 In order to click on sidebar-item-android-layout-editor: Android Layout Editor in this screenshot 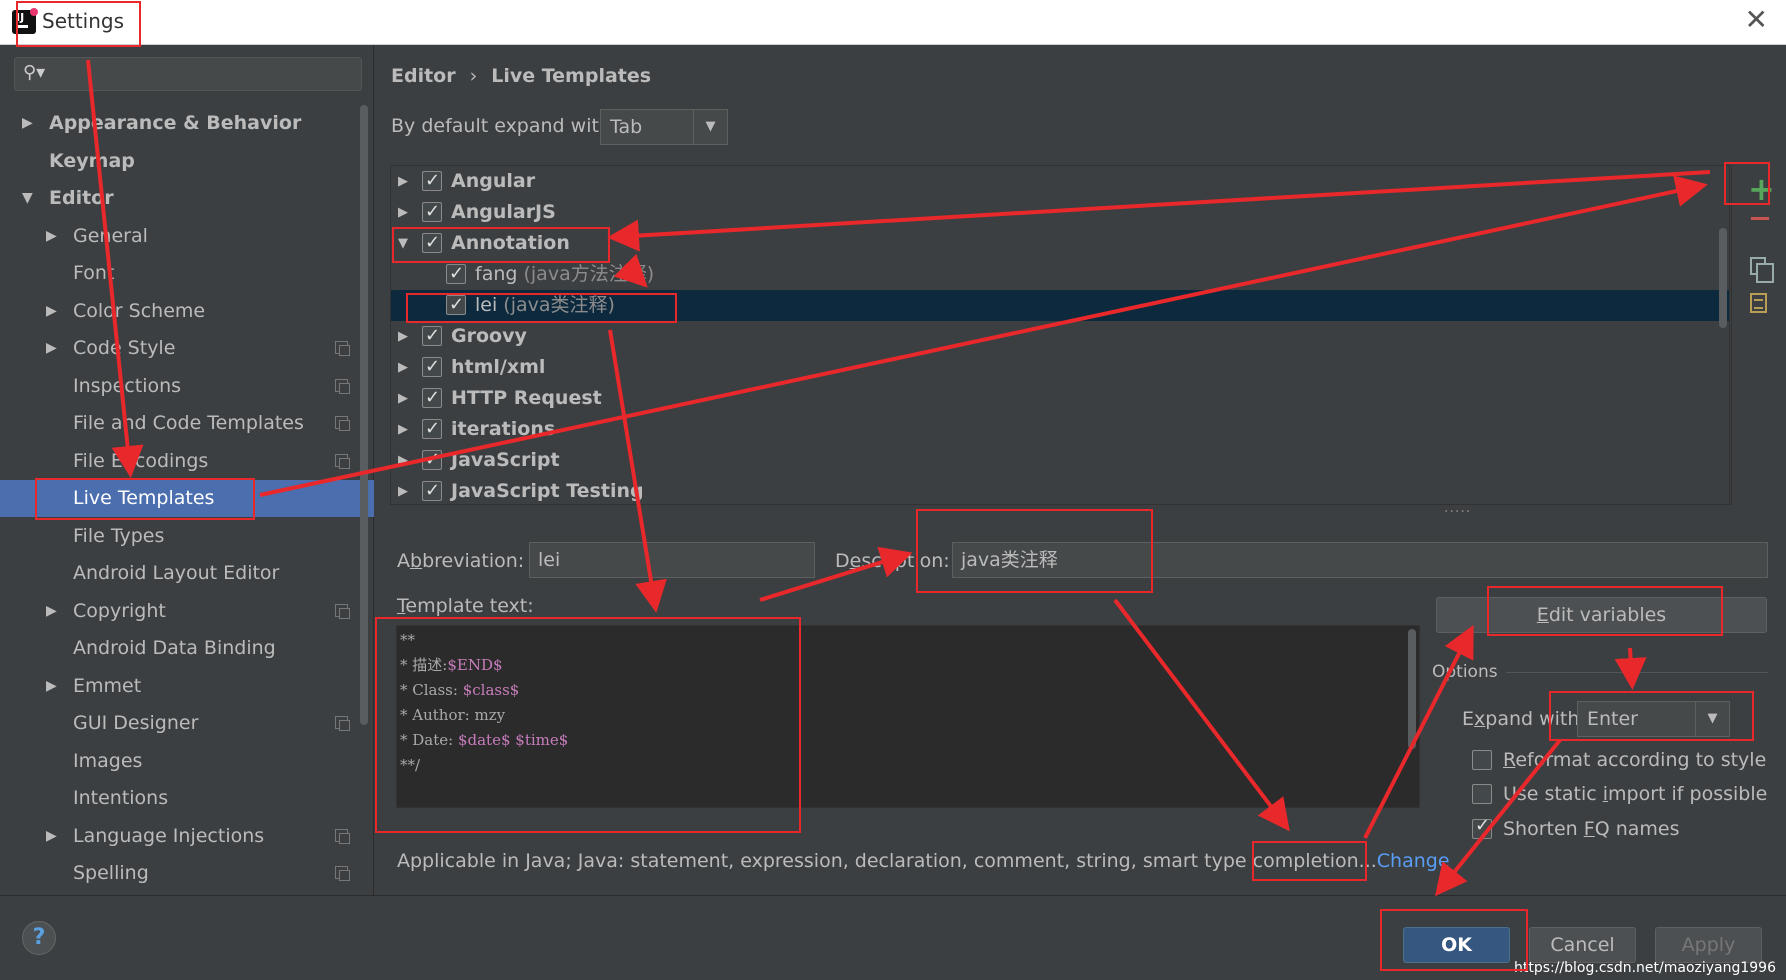, I will do `click(187, 573)`.